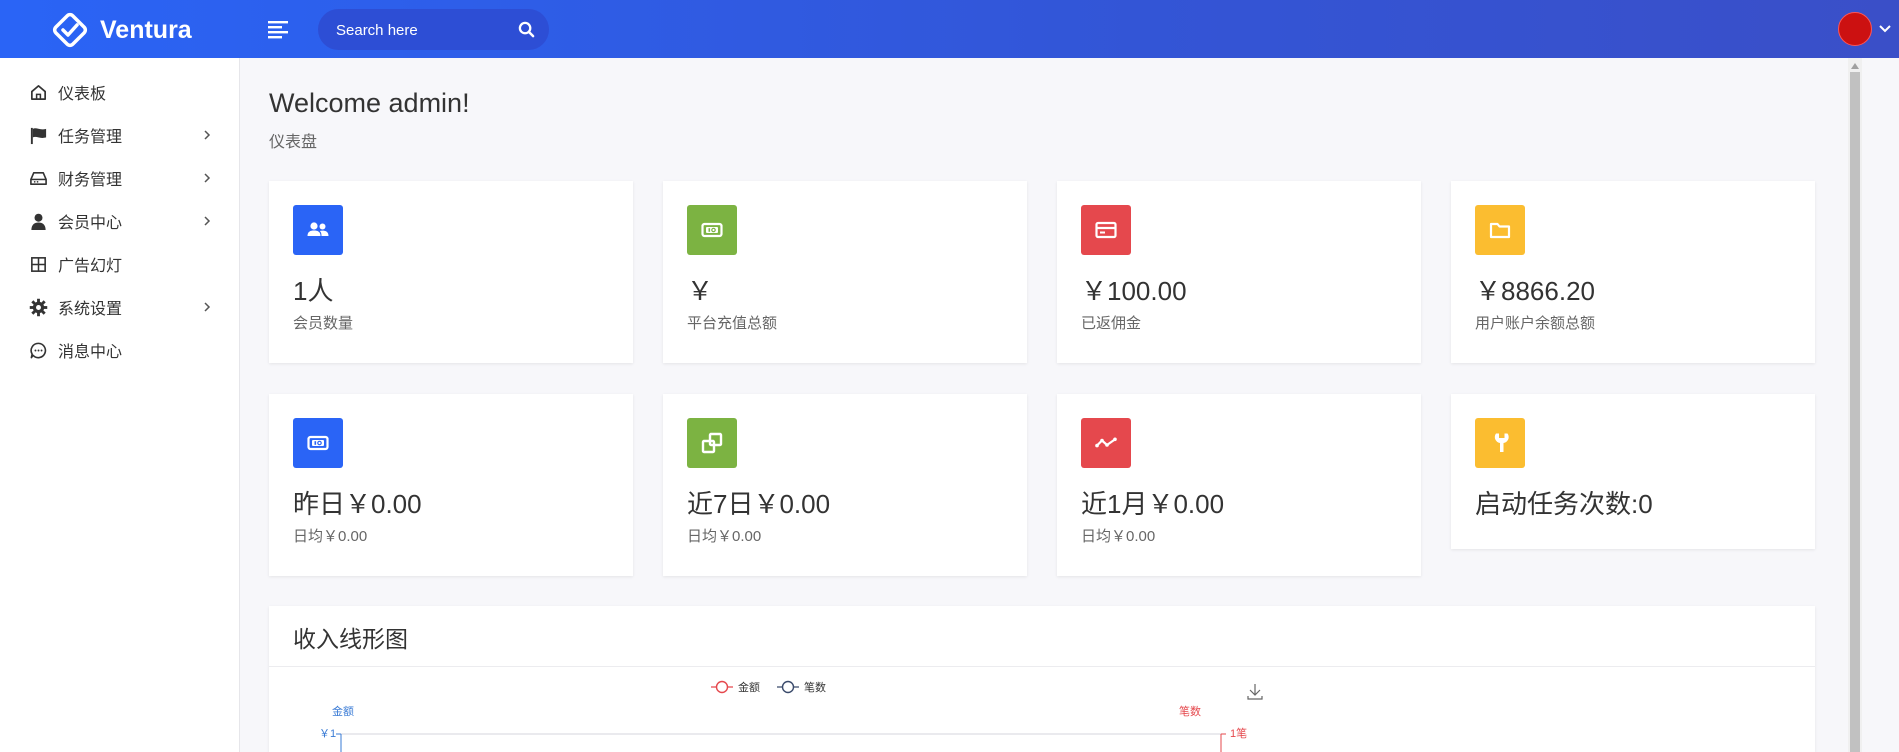  Describe the element at coordinates (38, 135) in the screenshot. I see `flag-icon` at that location.